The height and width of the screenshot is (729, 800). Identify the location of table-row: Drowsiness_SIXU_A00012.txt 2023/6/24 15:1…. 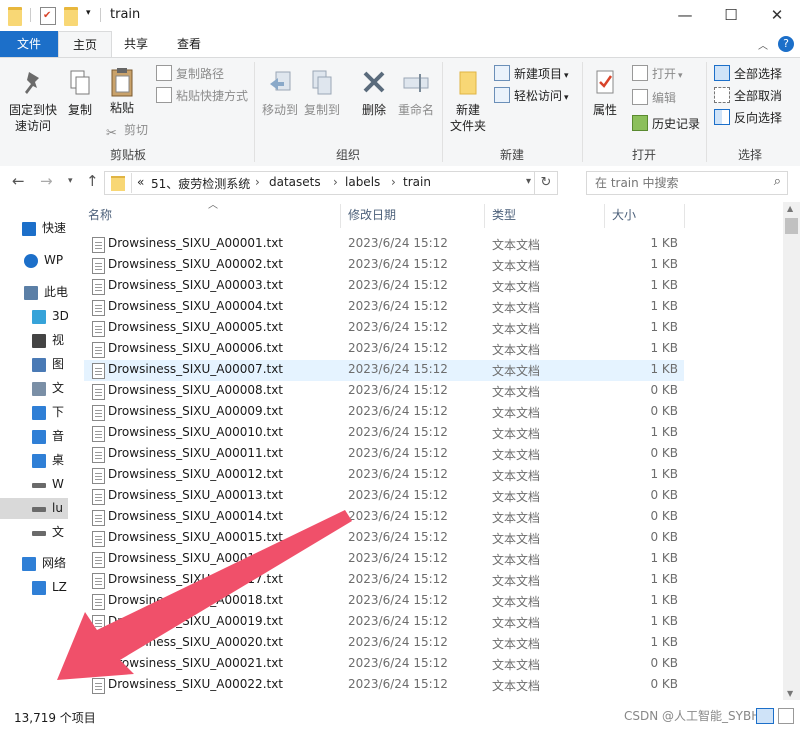
(384, 475).